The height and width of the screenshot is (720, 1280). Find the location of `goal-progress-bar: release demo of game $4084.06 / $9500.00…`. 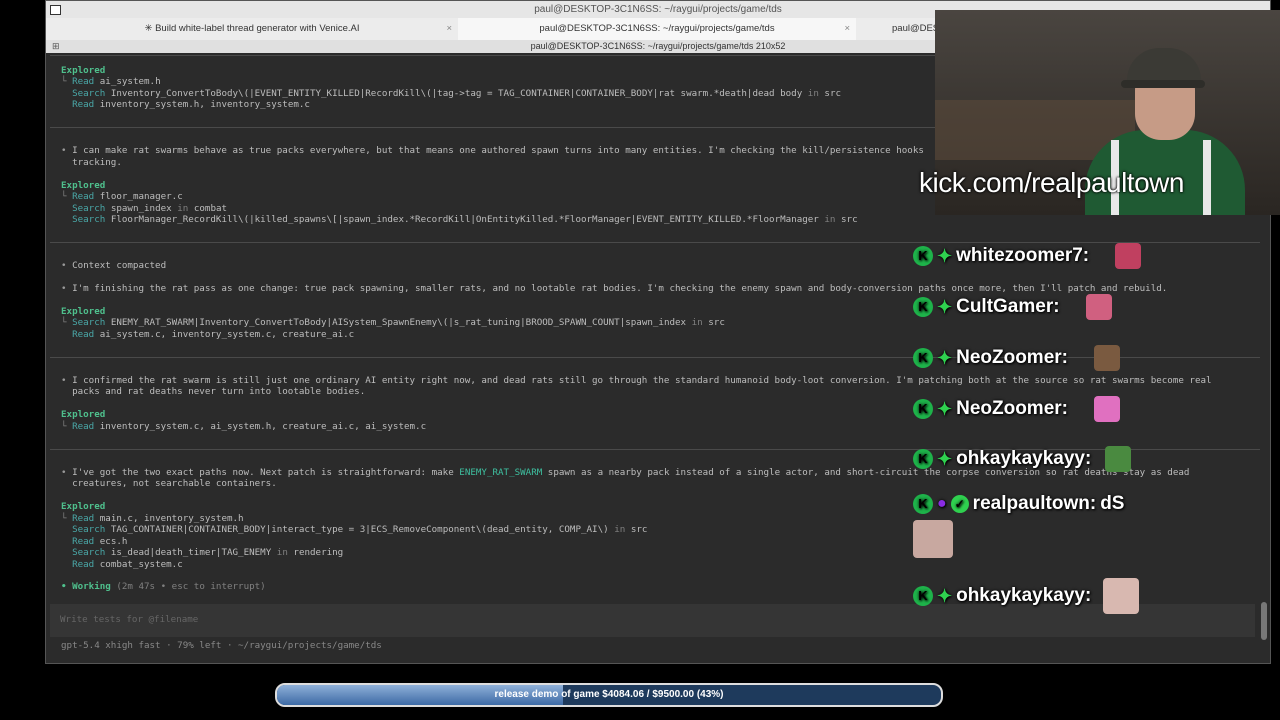

goal-progress-bar: release demo of game $4084.06 / $9500.00… is located at coordinates (609, 695).